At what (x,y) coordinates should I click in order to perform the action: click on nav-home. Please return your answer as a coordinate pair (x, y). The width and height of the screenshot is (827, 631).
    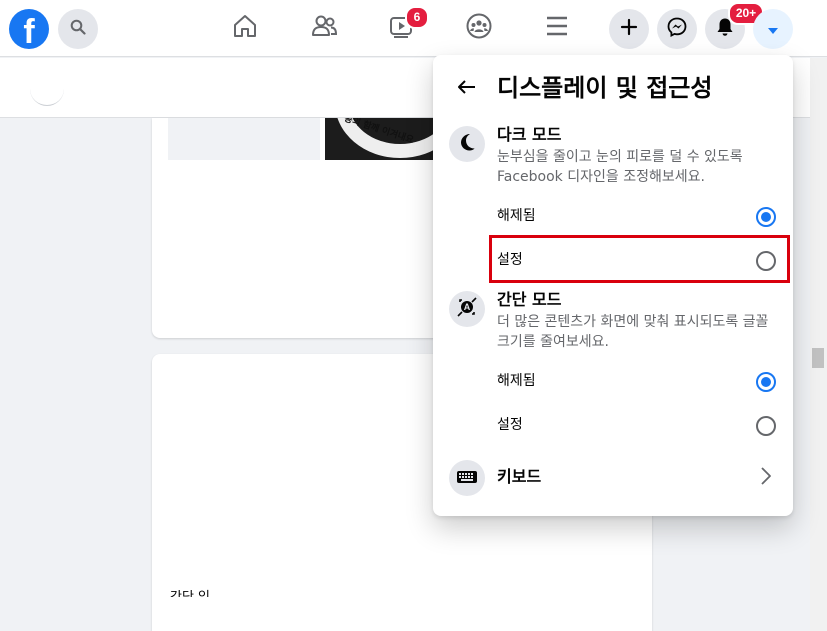
    Looking at the image, I should click on (245, 28).